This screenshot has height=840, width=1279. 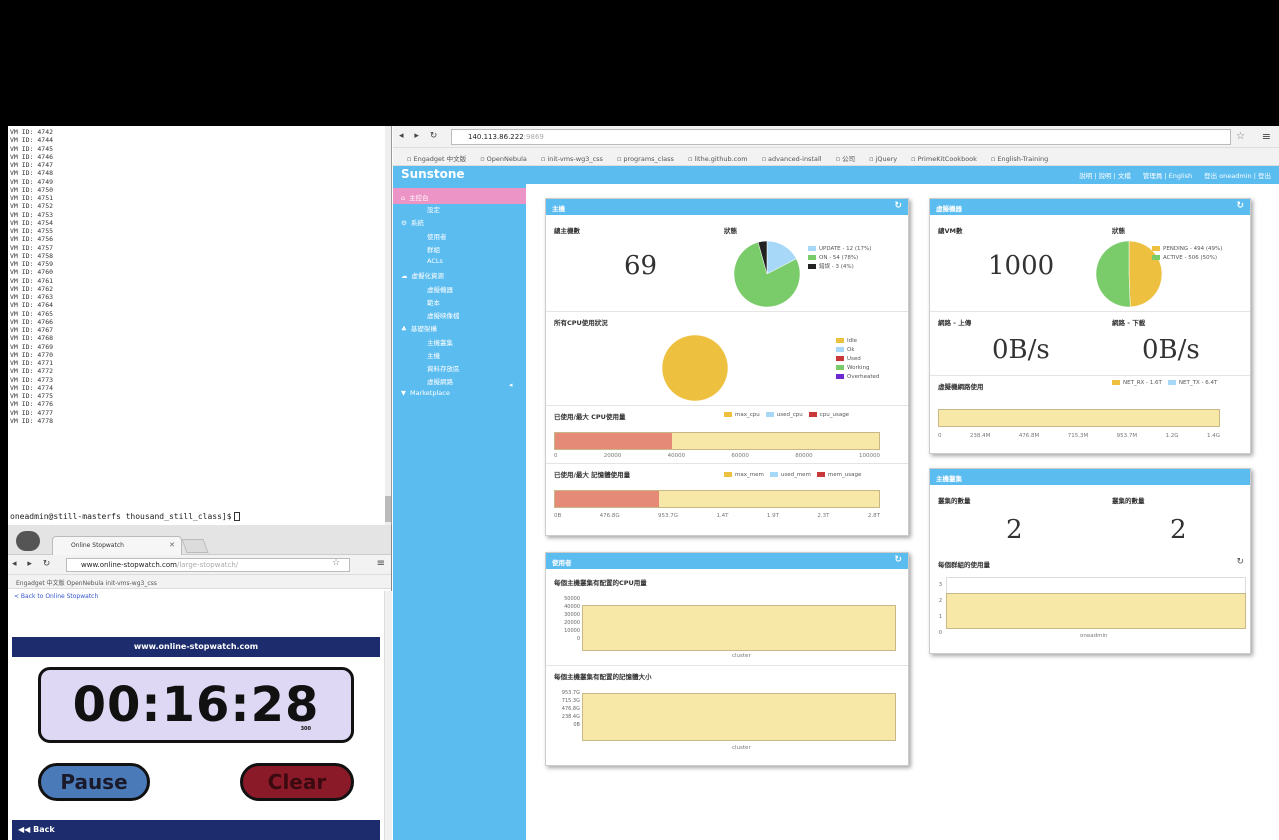 What do you see at coordinates (955, 323) in the screenshot?
I see `net-up-label: 網路 - 上傳` at bounding box center [955, 323].